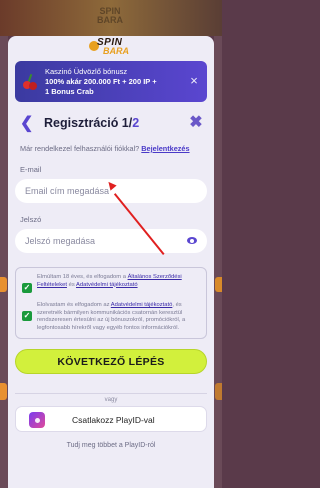 This screenshot has height=488, width=320. What do you see at coordinates (86, 71) in the screenshot?
I see `bonus-title: Kaszinó Üdvözlő bónusz` at bounding box center [86, 71].